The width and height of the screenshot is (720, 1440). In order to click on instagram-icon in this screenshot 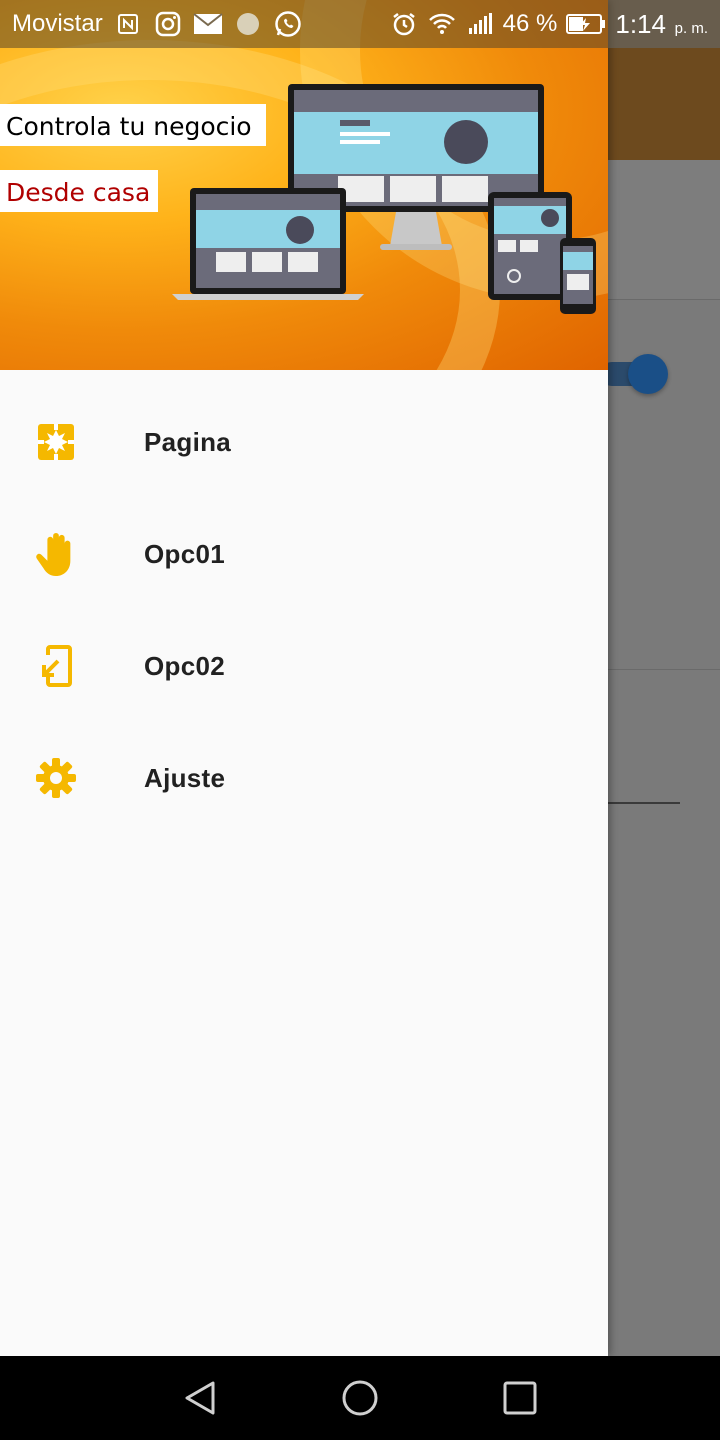, I will do `click(168, 24)`.